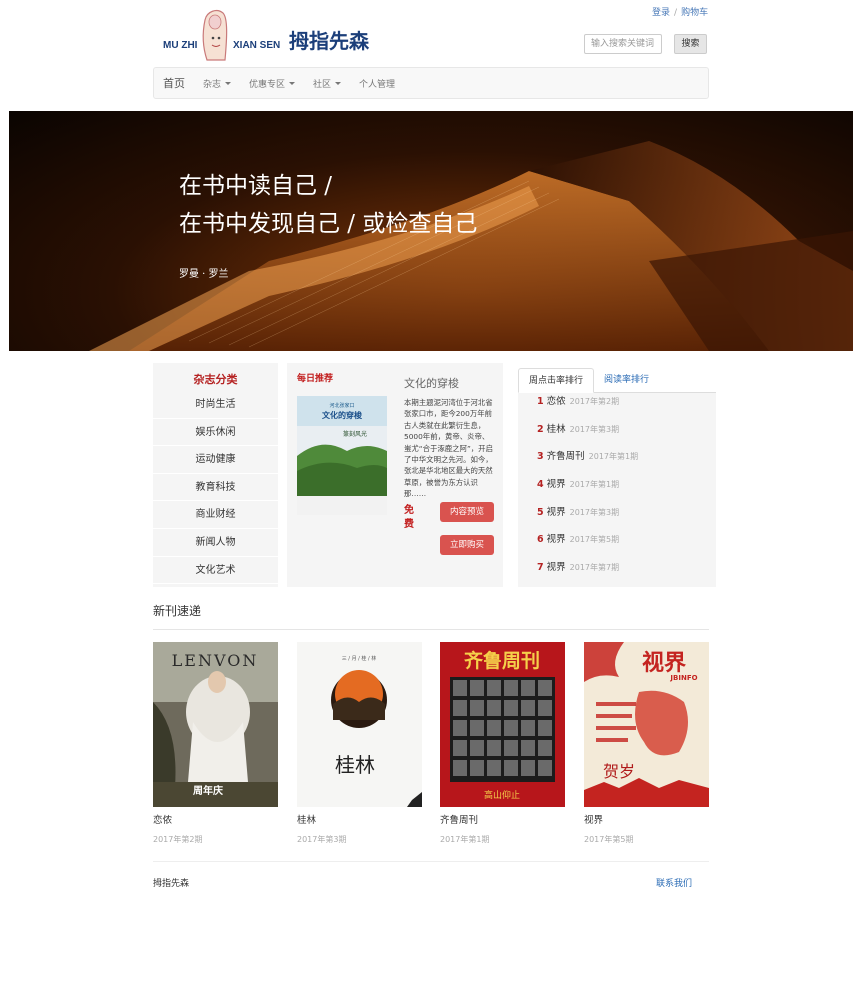  I want to click on thumb-logo-icon, so click(215, 35).